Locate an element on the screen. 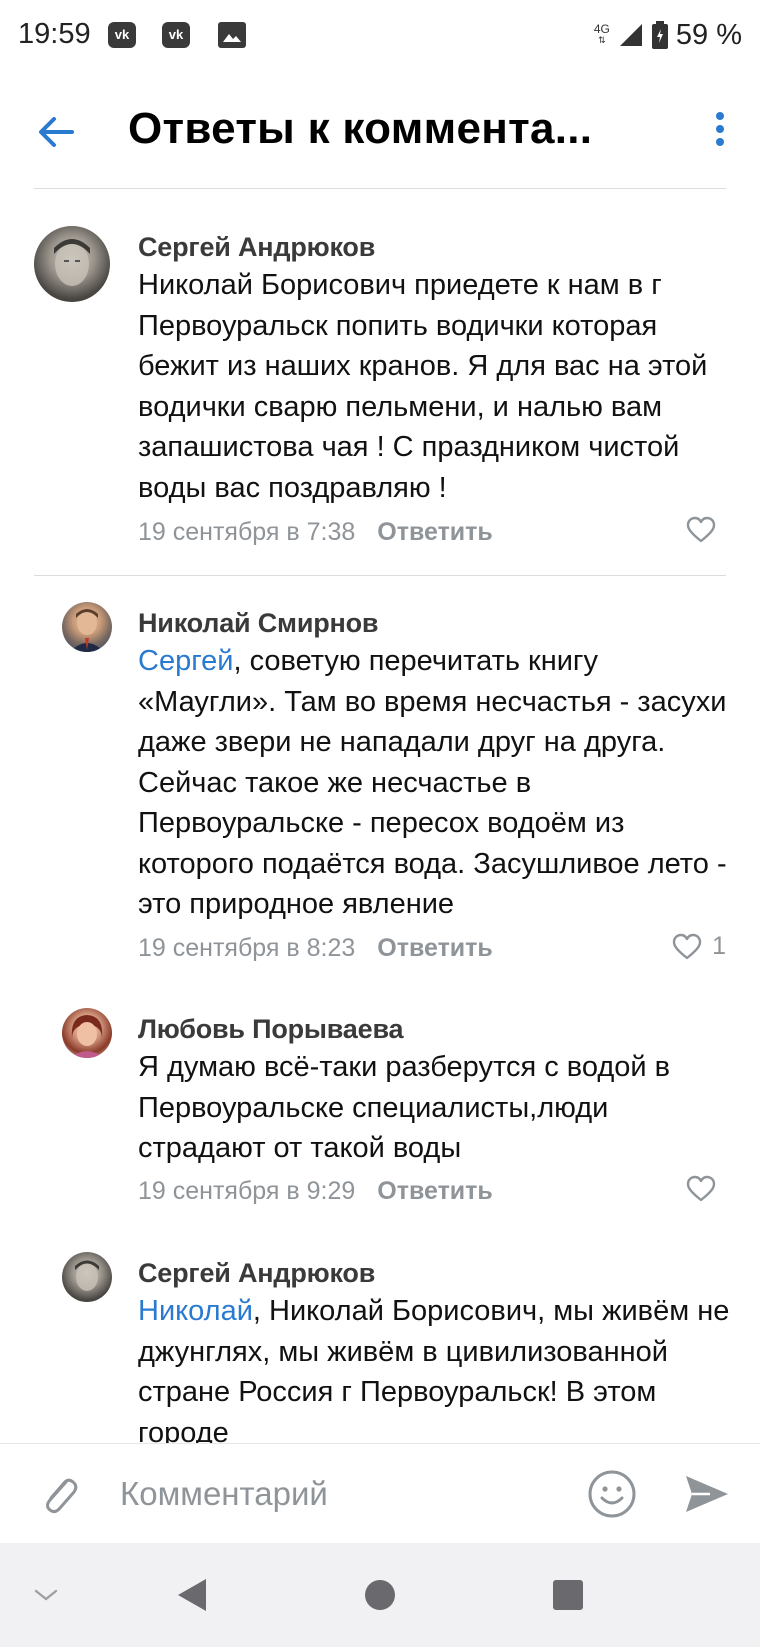  battery-icon is located at coordinates (659, 35).